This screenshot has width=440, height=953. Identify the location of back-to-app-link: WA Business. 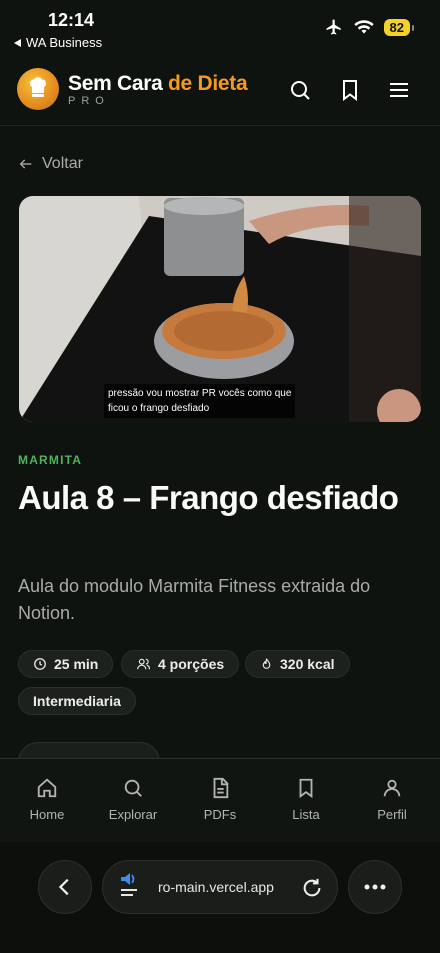
(58, 42).